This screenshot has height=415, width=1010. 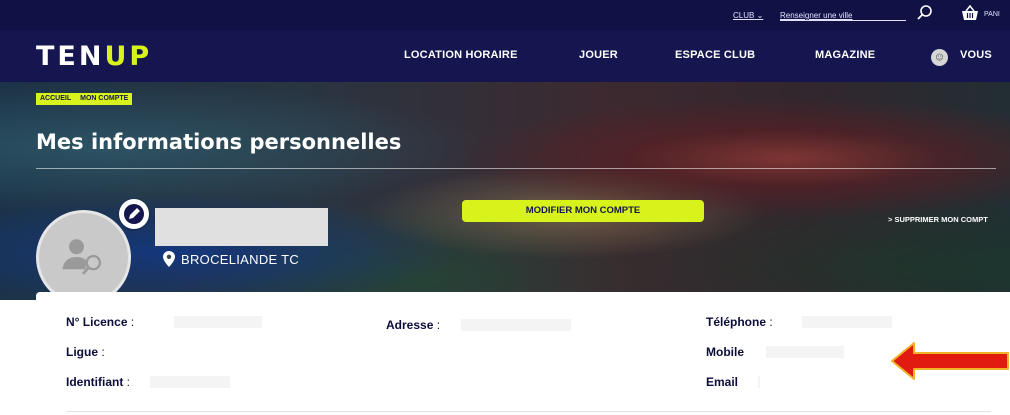 What do you see at coordinates (98, 382) in the screenshot?
I see `identifiant-label: Identifiant :` at bounding box center [98, 382].